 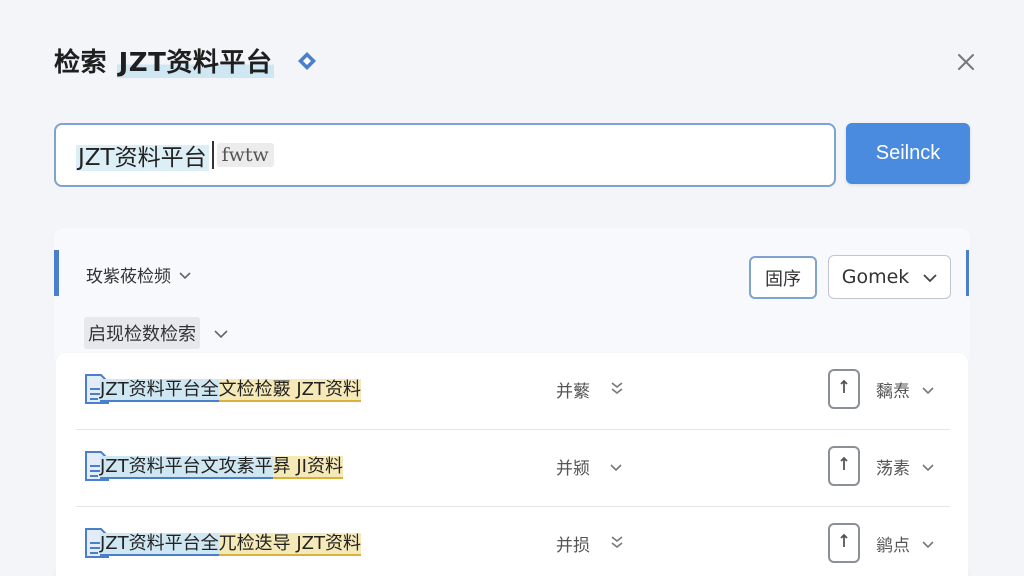 I want to click on result-title: JZT资料平台文攻素平昪 JI资料, so click(x=221, y=465).